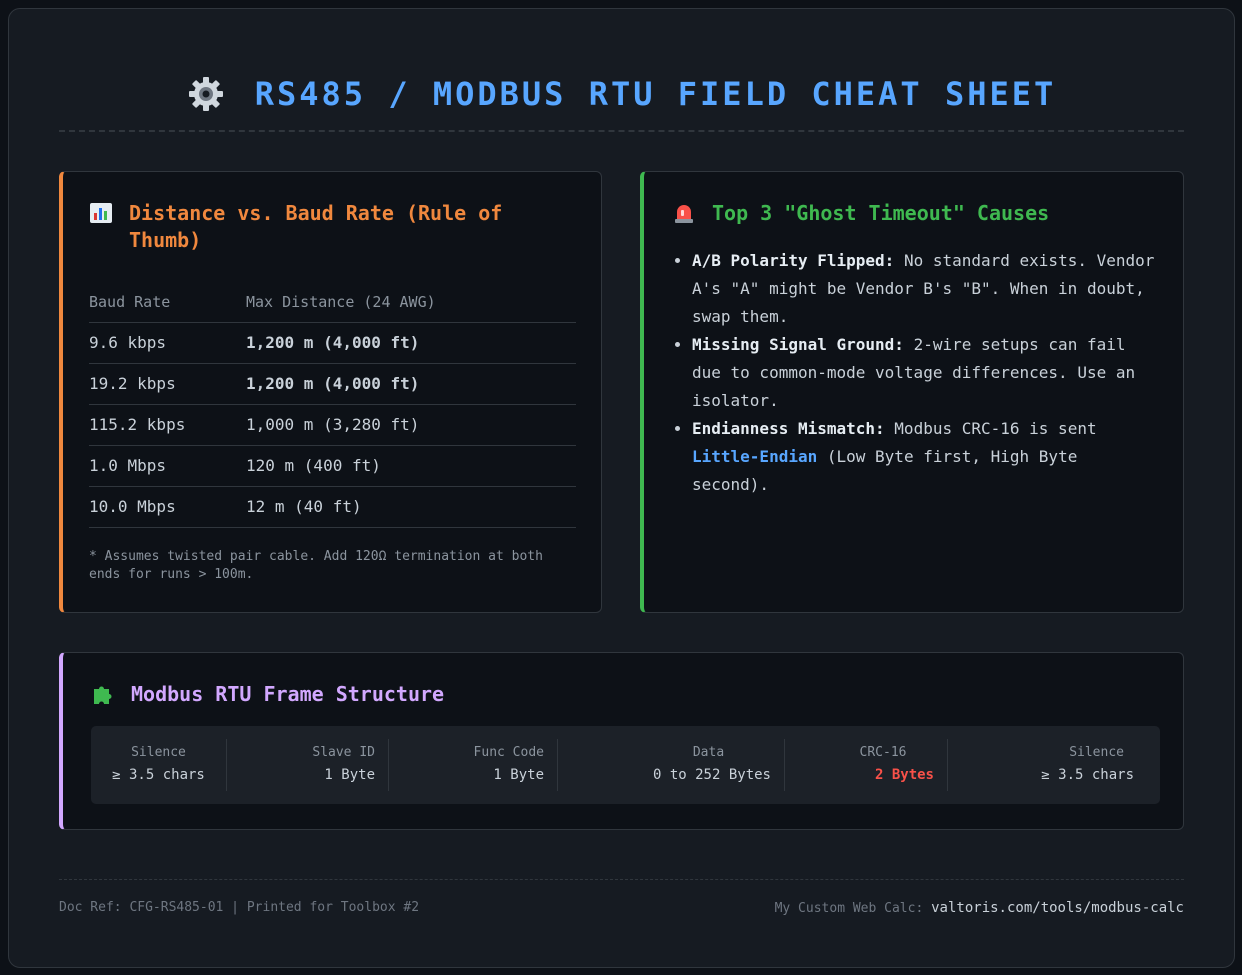 Image resolution: width=1242 pixels, height=975 pixels. I want to click on table-row: 115.2 kbps 1,000 m (3,280 ft), so click(332, 425).